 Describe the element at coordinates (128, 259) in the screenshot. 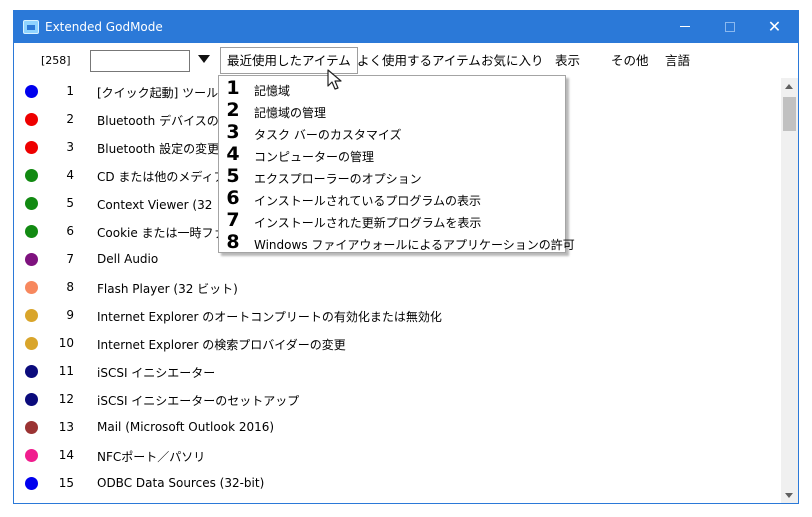

I see `list-item-label: Dell Audio` at that location.